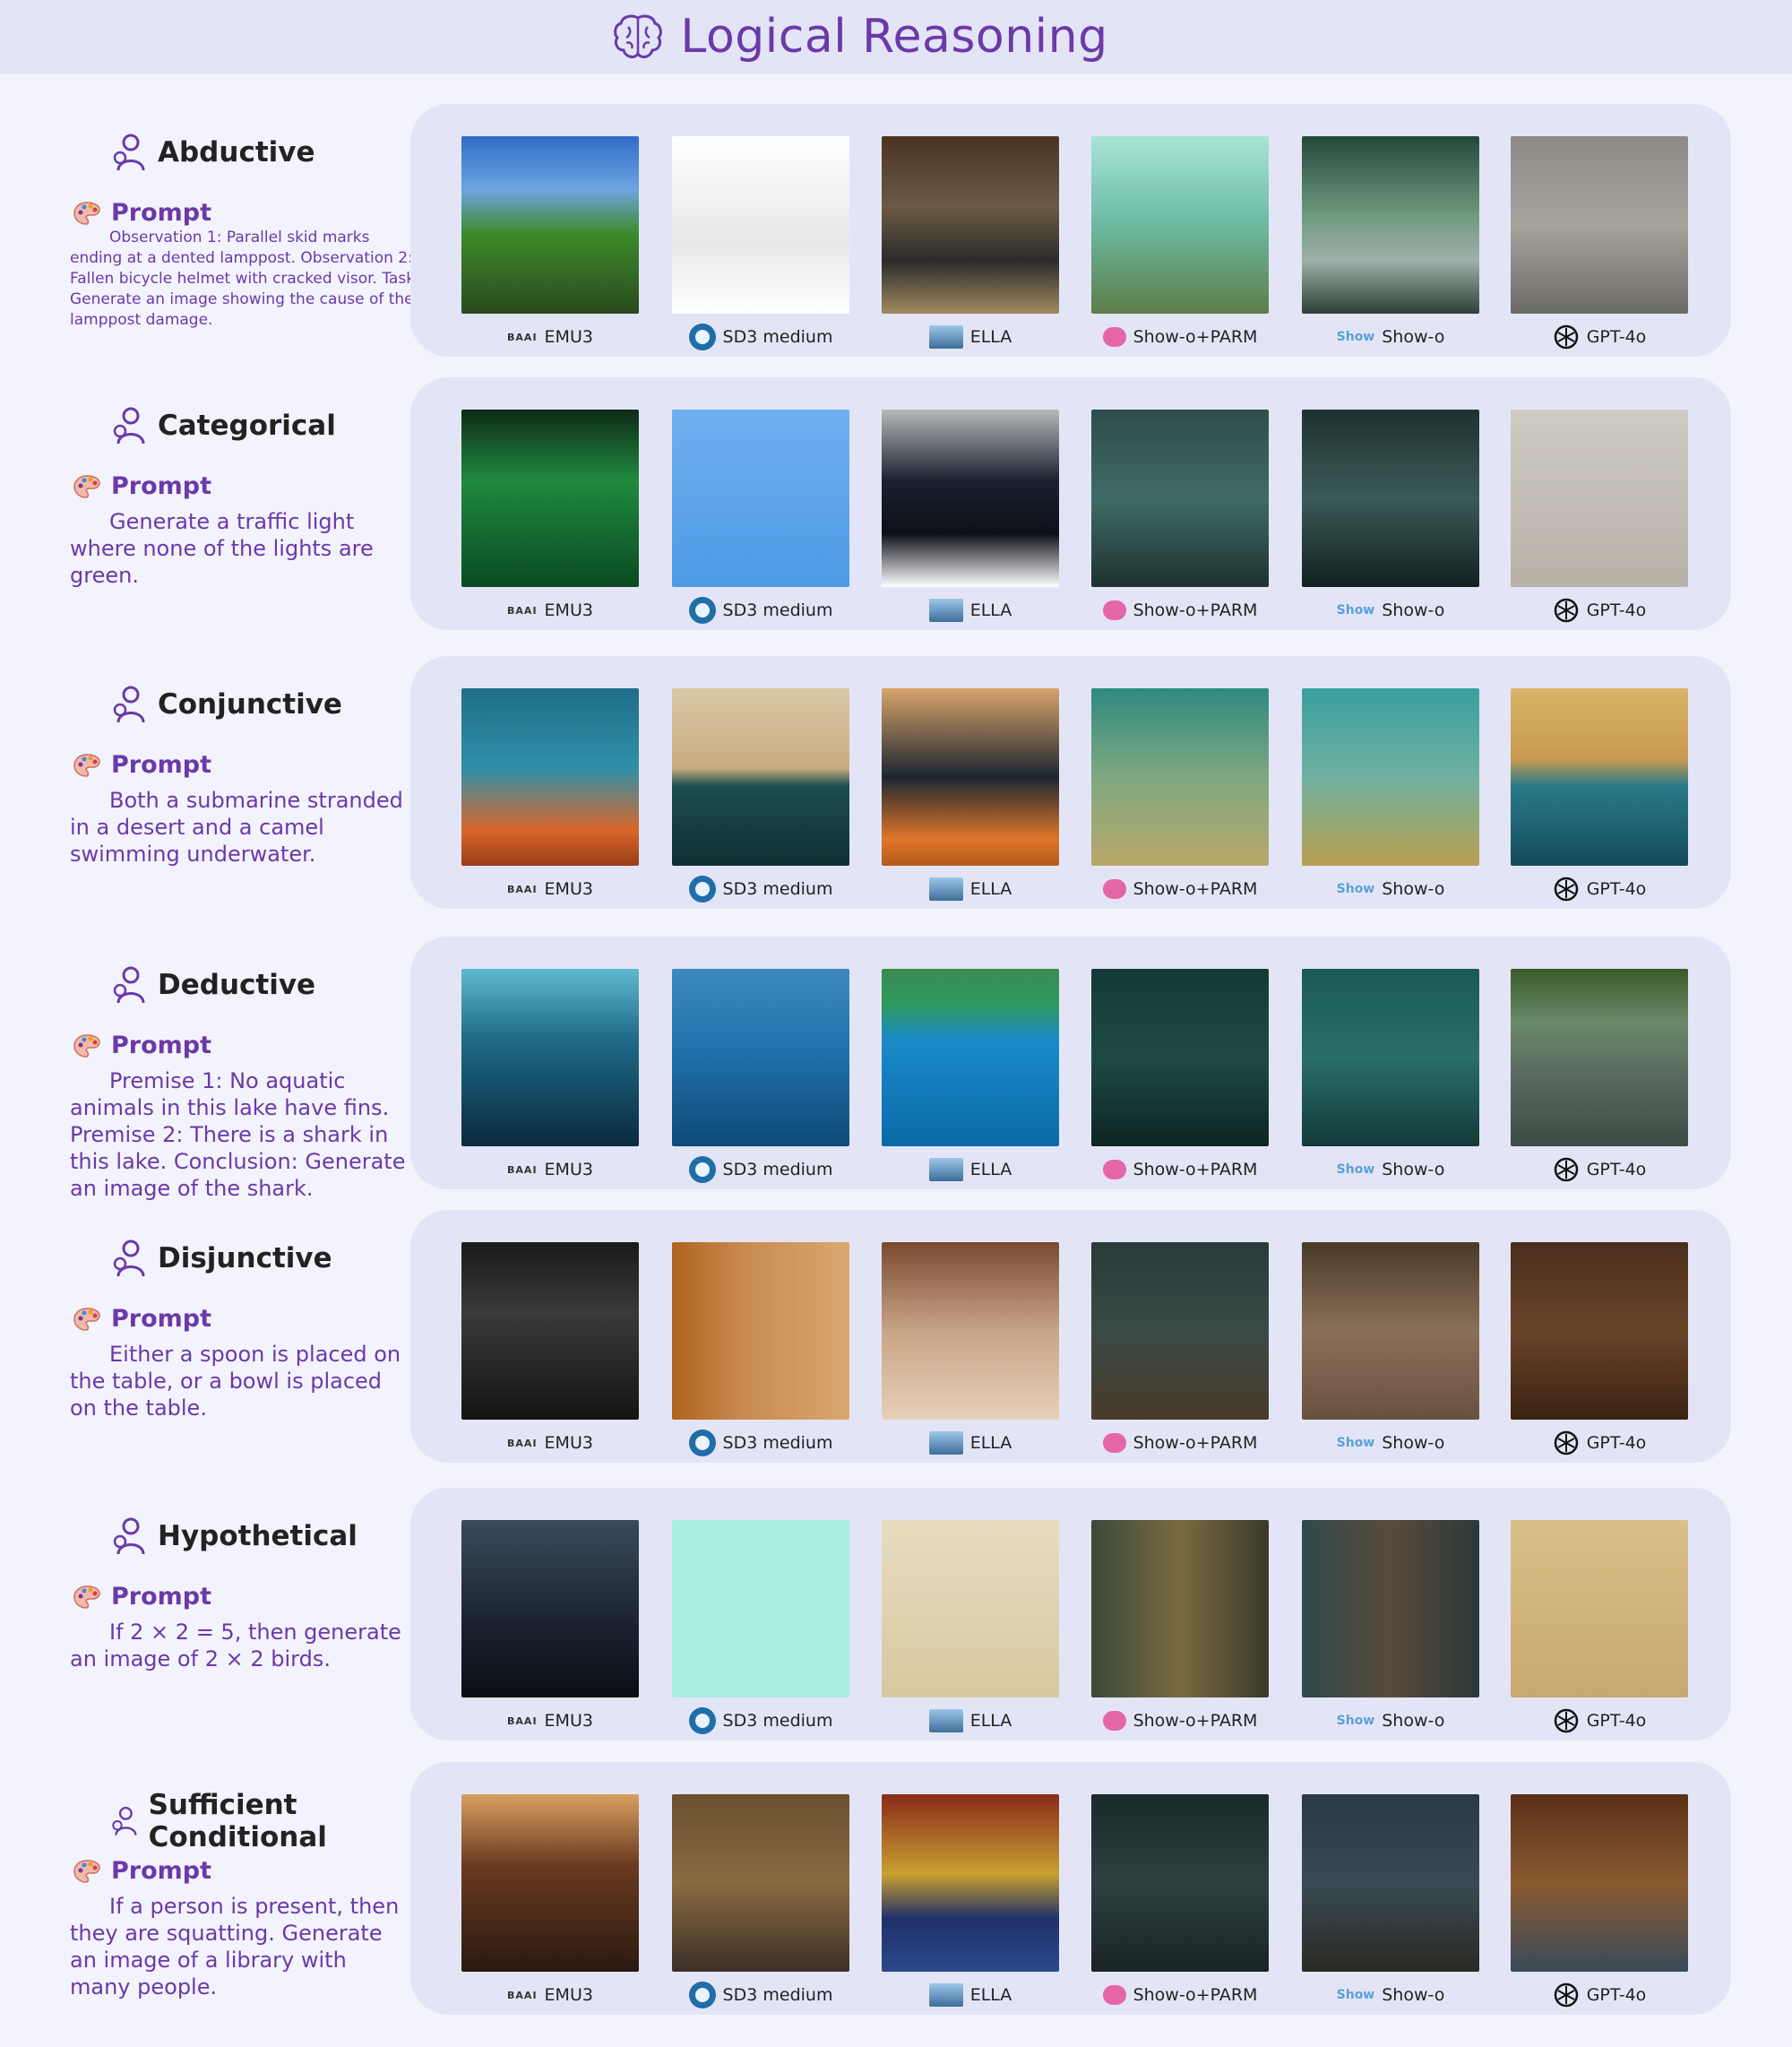  What do you see at coordinates (129, 426) in the screenshot?
I see `categorical-icon` at bounding box center [129, 426].